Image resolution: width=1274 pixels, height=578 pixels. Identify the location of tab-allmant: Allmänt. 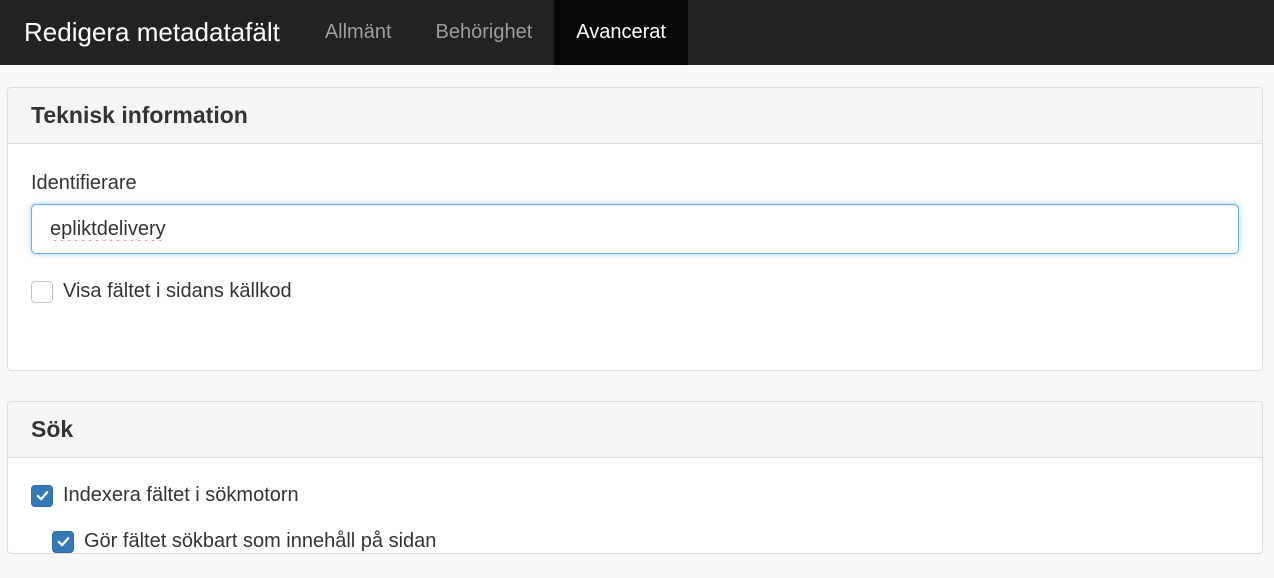
(358, 32).